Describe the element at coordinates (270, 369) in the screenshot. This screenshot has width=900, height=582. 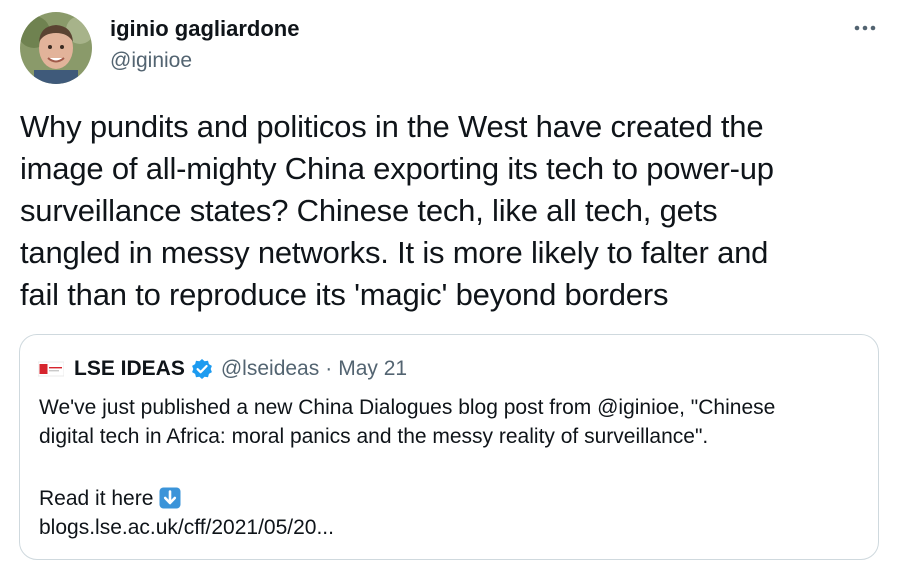
I see `quoted-handle: @lseideas` at that location.